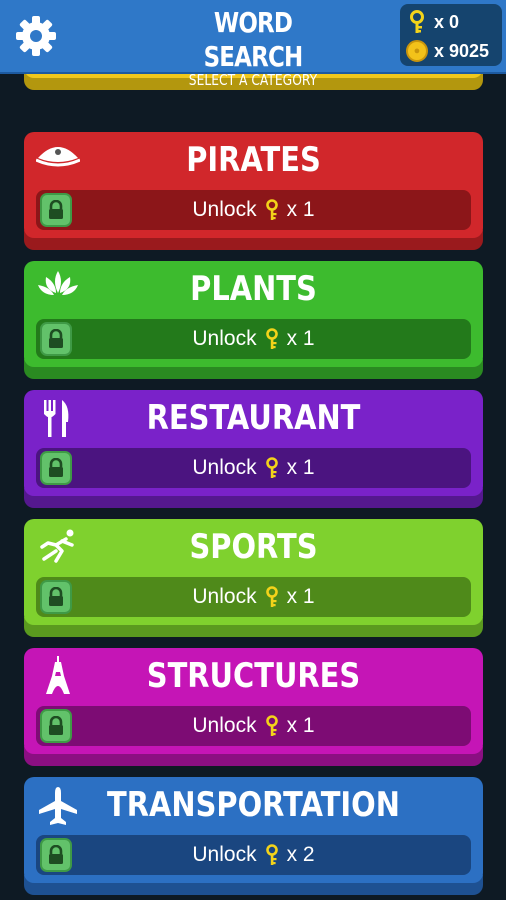  I want to click on category-title: SPORTS, so click(253, 547).